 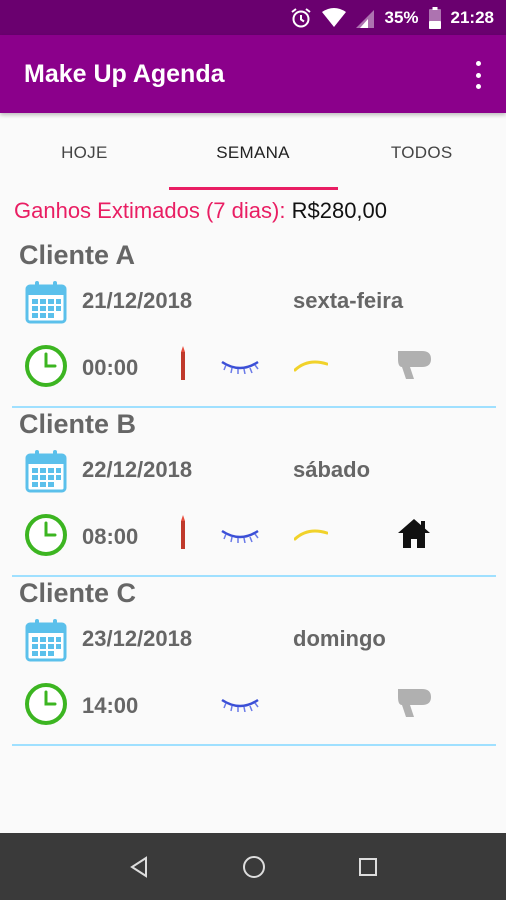 What do you see at coordinates (301, 17) in the screenshot?
I see `alarm-icon` at bounding box center [301, 17].